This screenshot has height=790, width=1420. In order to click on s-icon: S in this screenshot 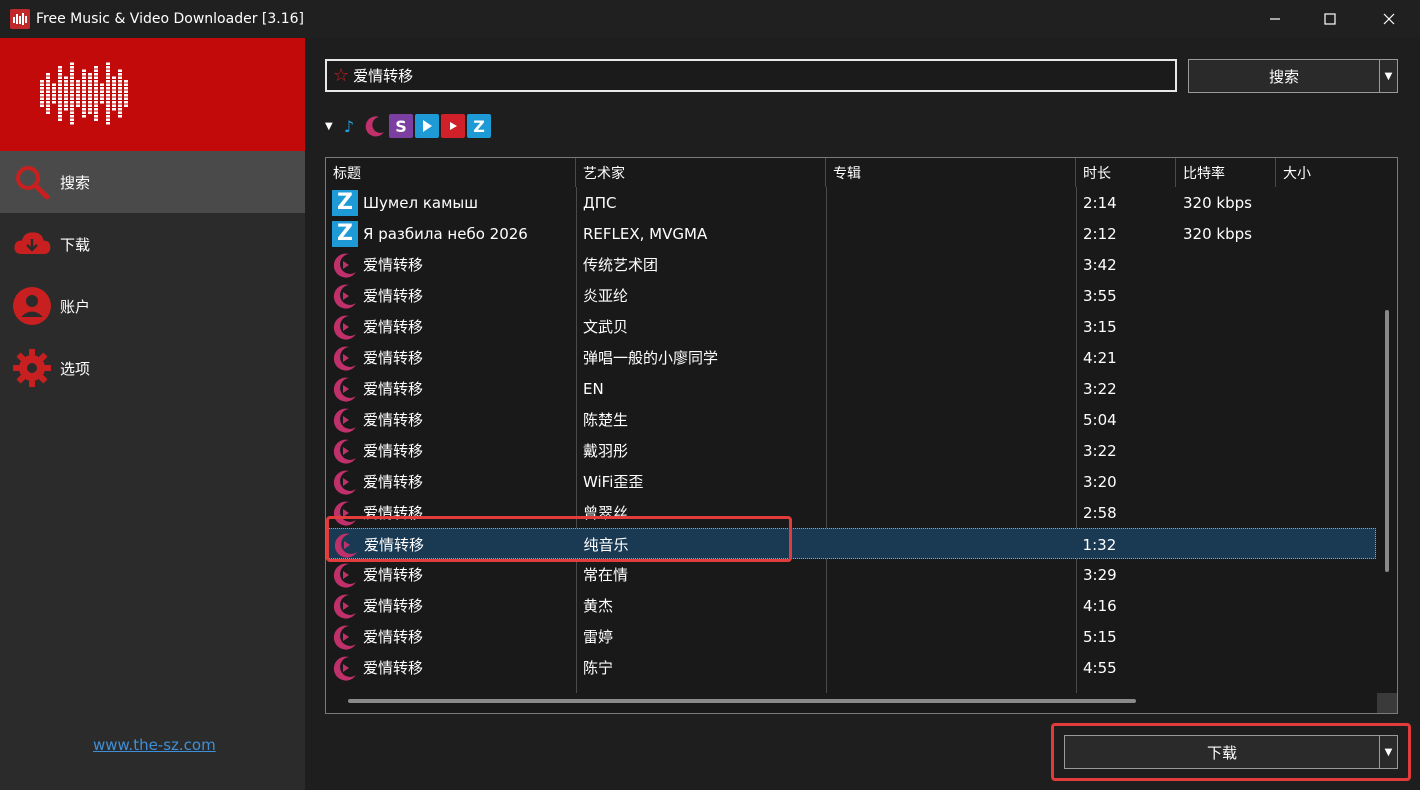, I will do `click(401, 126)`.